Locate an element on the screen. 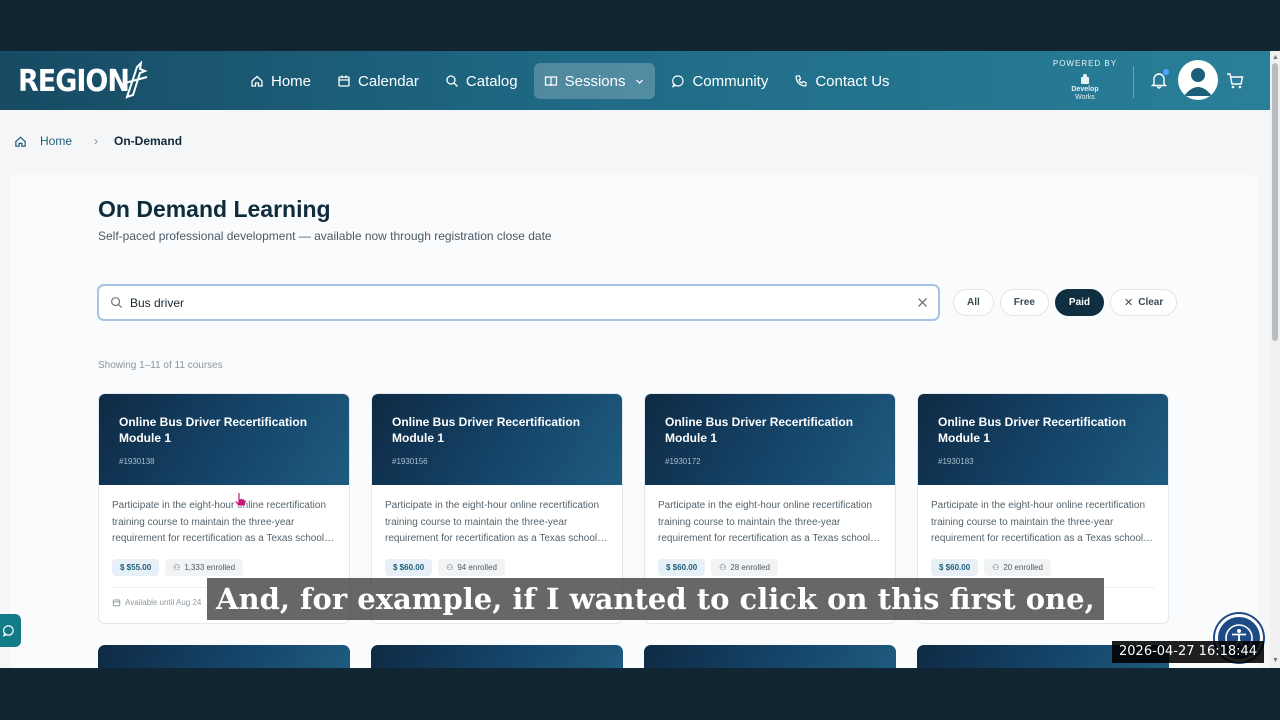  price-badge: $ $55.00 is located at coordinates (136, 567).